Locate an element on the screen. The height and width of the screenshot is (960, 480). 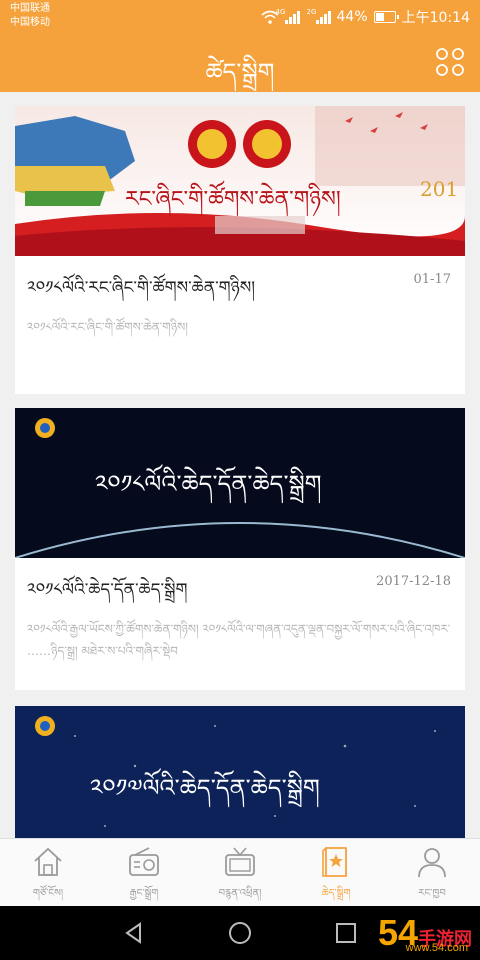
signal-2-icon: 2G is located at coordinates (319, 16).